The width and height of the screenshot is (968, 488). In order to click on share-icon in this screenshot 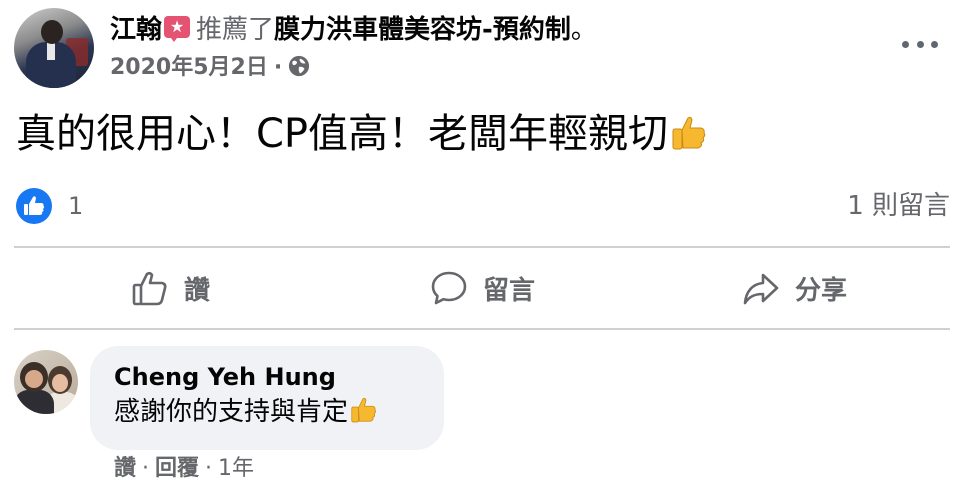, I will do `click(761, 289)`.